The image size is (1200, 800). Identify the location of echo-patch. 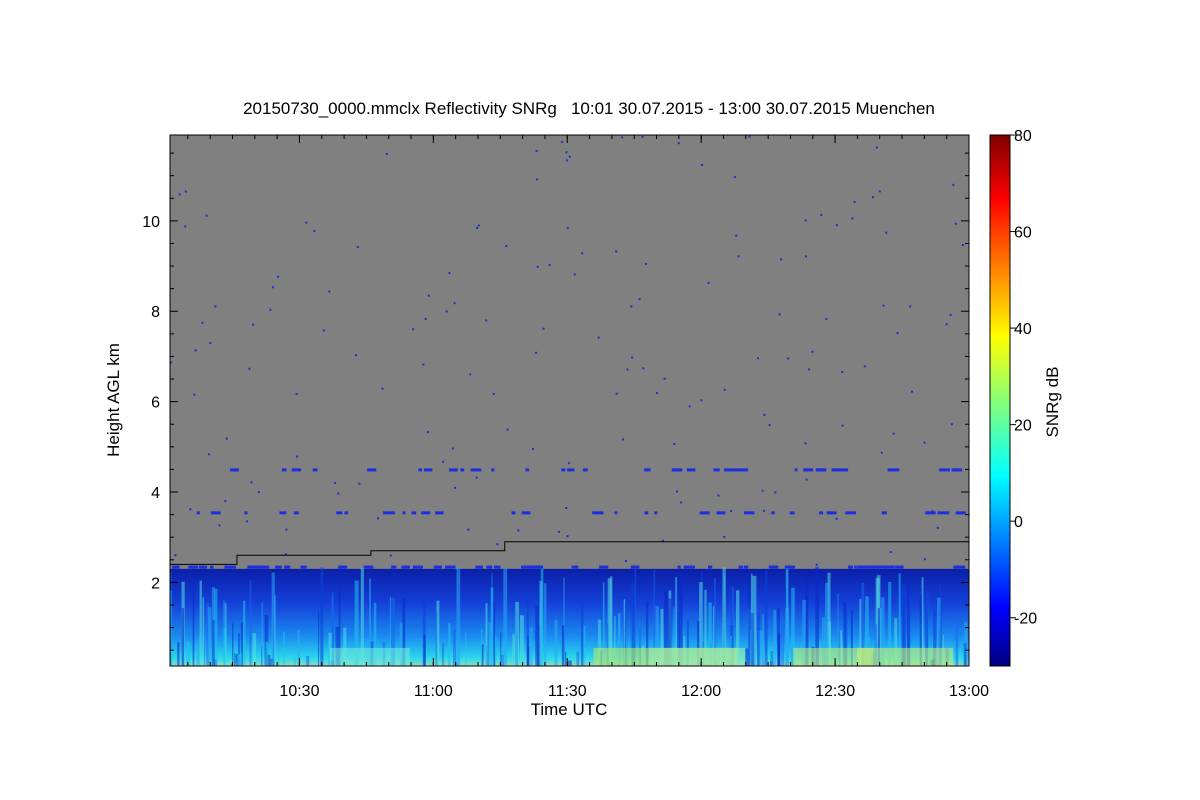
(697, 656).